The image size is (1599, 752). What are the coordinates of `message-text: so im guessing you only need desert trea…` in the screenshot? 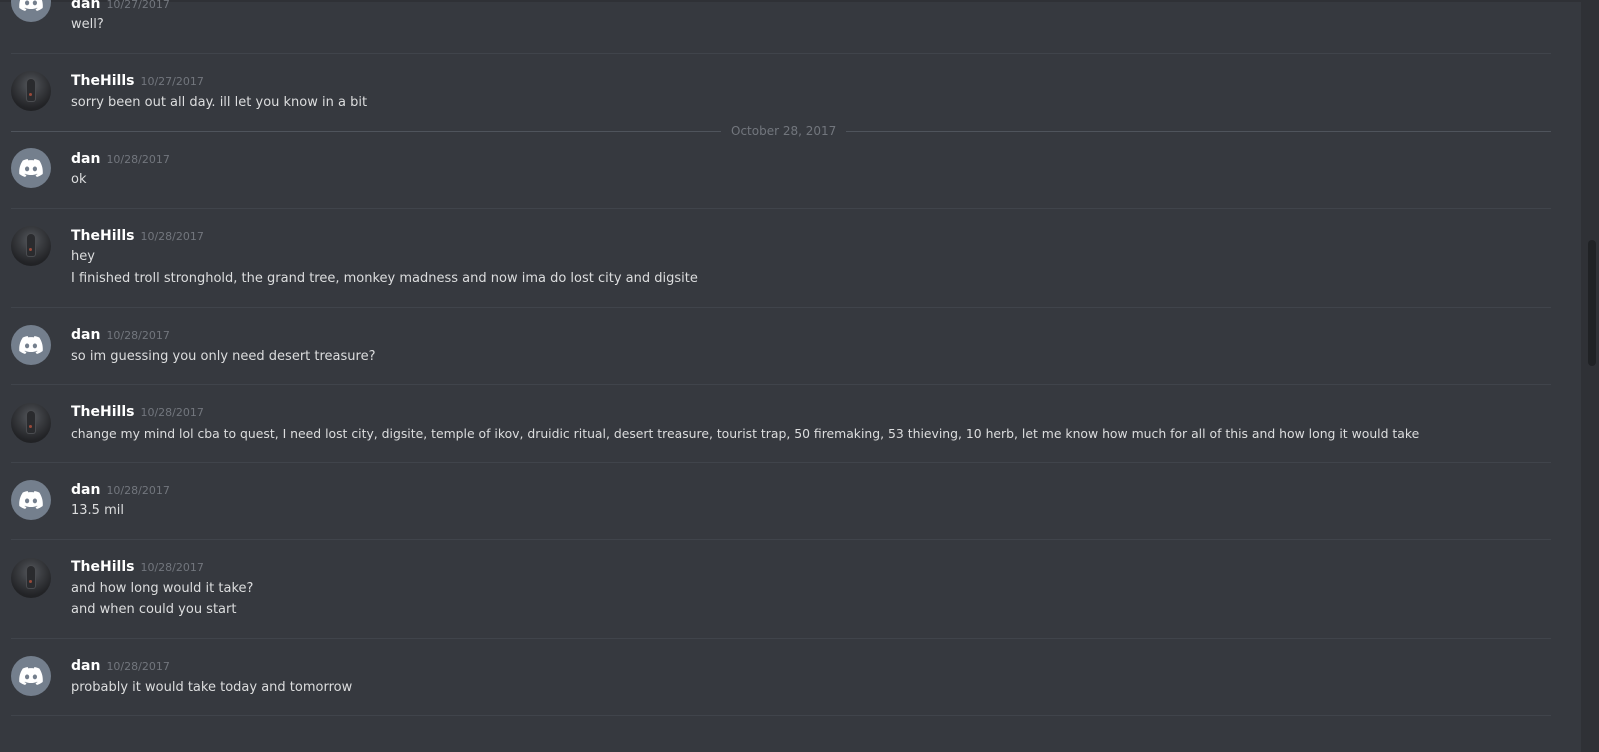 It's located at (223, 356).